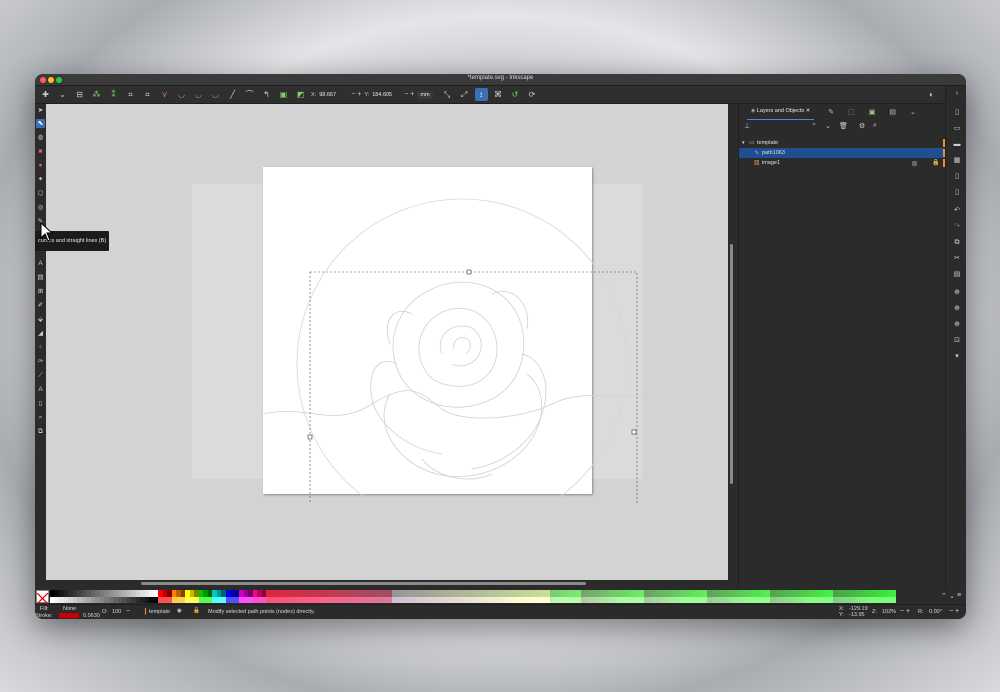  What do you see at coordinates (40, 319) in the screenshot?
I see `paint-bucket-icon: ⬙` at bounding box center [40, 319].